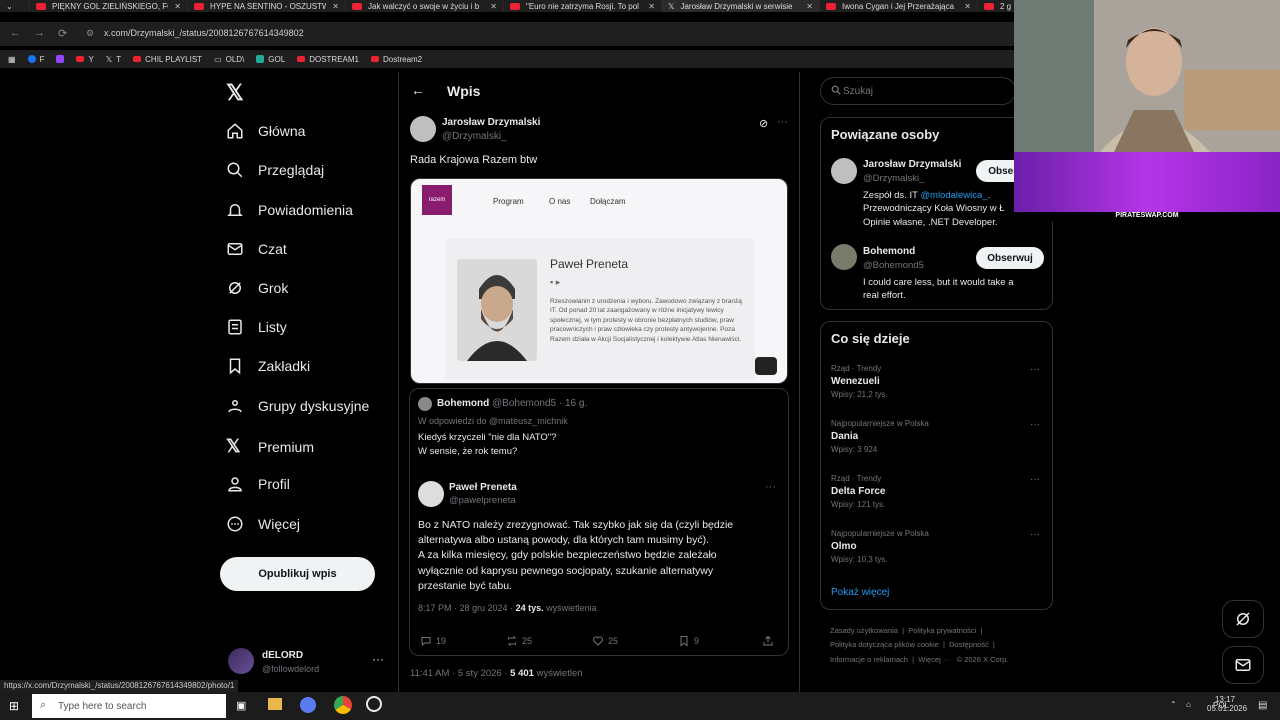 The image size is (1280, 720). What do you see at coordinates (328, 59) in the screenshot?
I see `bookmark-dostream1: DOSTREAM1` at bounding box center [328, 59].